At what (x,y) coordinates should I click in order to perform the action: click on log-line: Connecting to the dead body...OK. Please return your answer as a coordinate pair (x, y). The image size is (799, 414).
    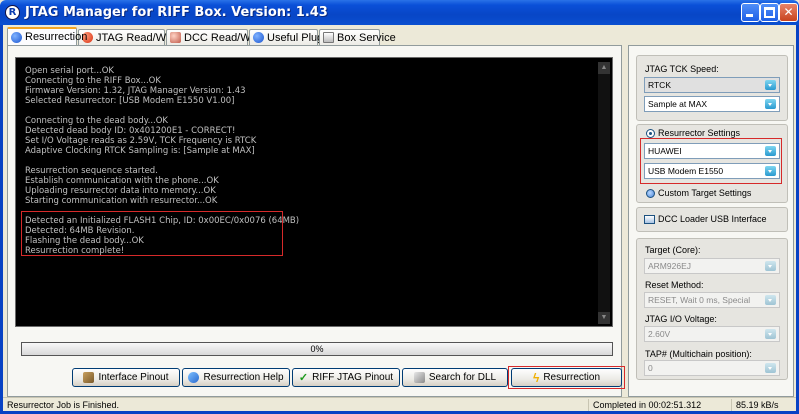
    Looking at the image, I should click on (96, 121).